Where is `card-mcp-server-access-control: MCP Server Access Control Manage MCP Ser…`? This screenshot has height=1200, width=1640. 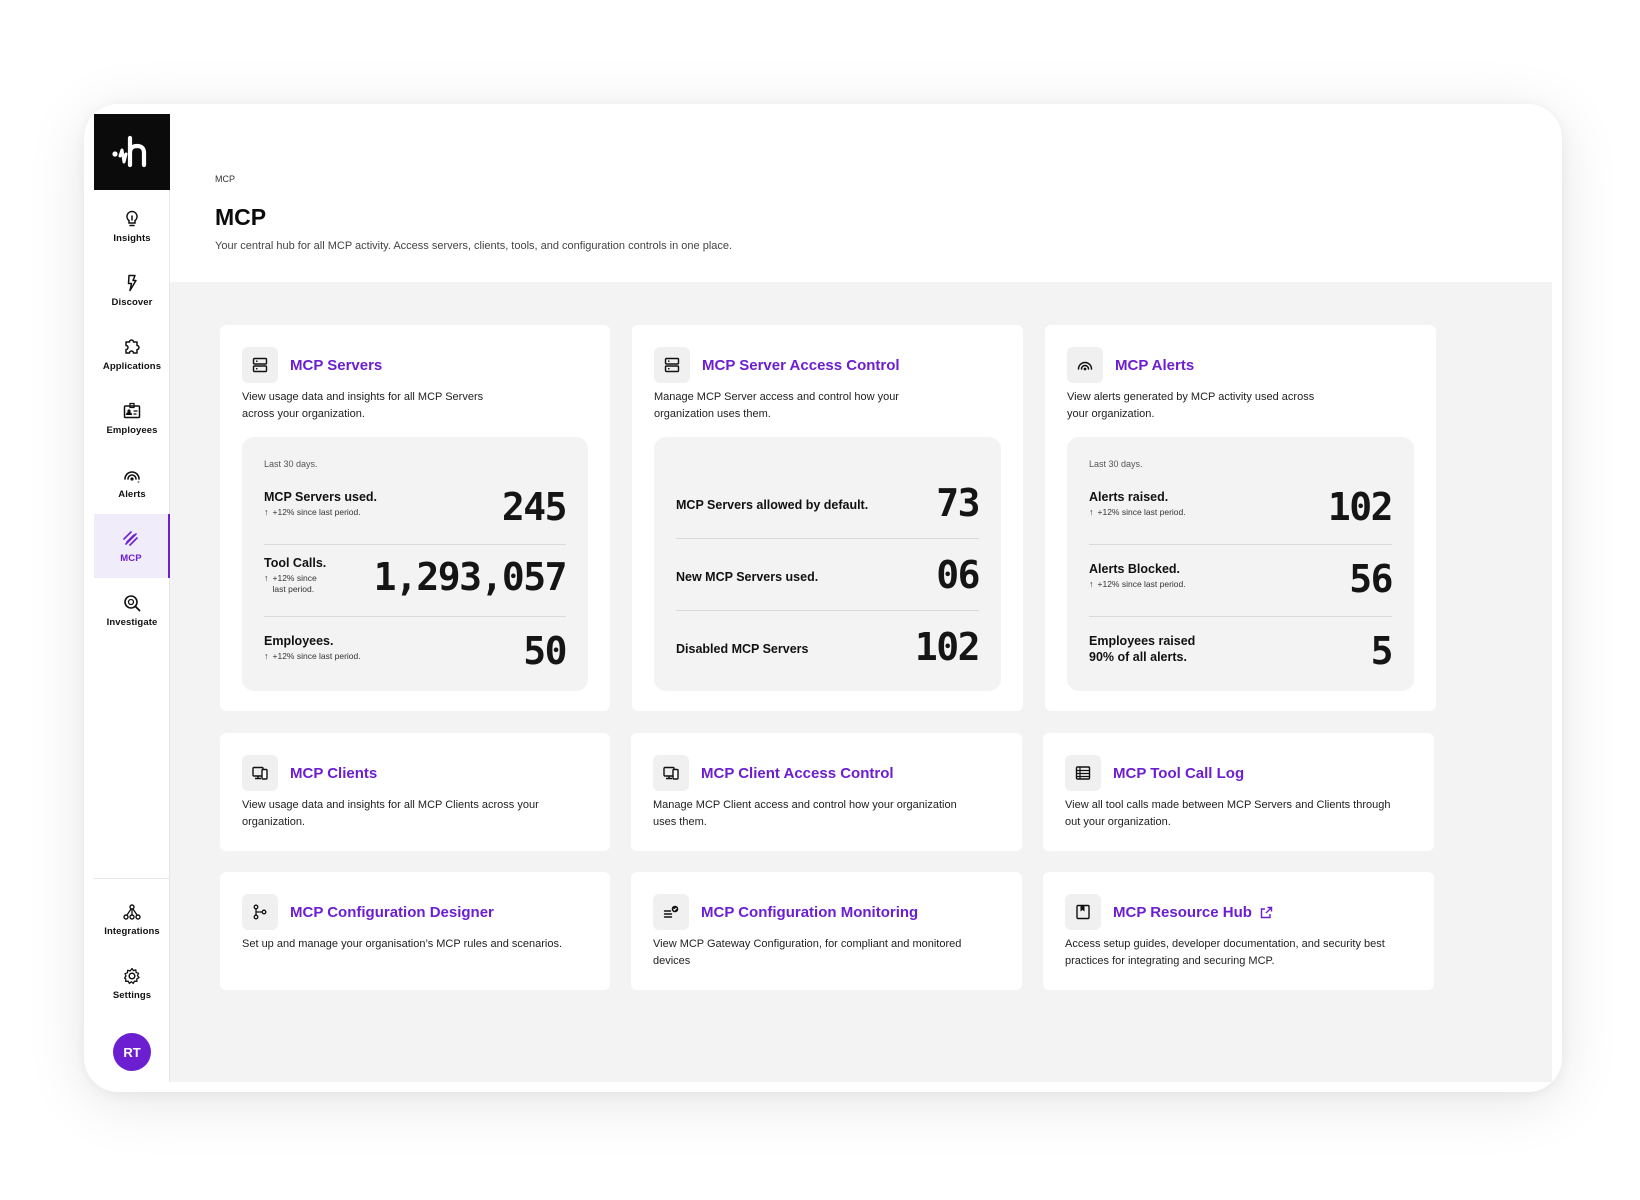 card-mcp-server-access-control: MCP Server Access Control Manage MCP Ser… is located at coordinates (827, 518).